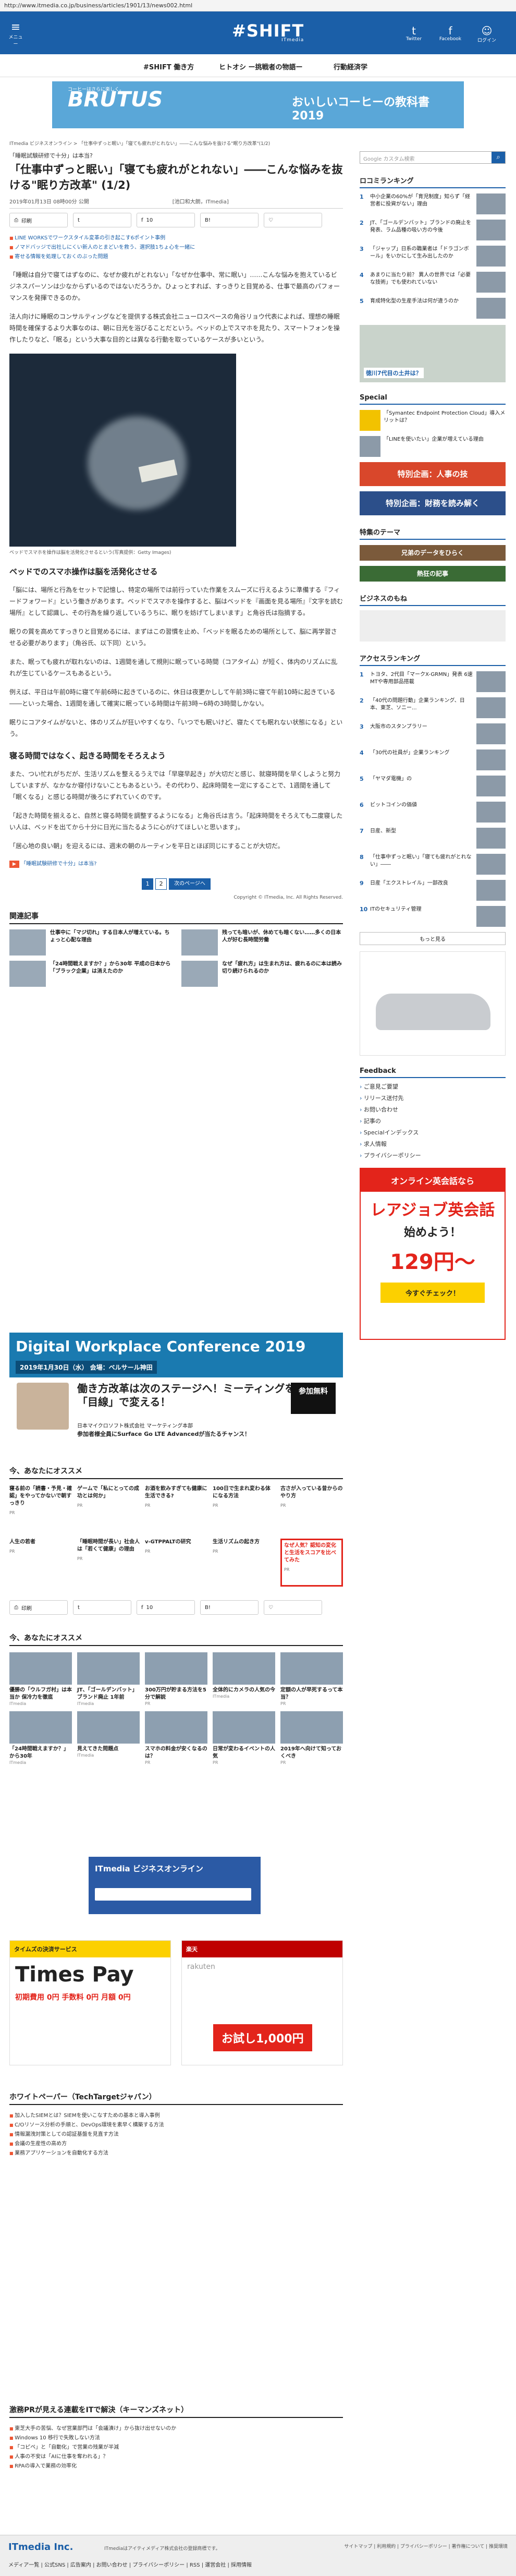  Describe the element at coordinates (433, 1156) in the screenshot. I see `feedback-link: プライバシーポリシー` at that location.